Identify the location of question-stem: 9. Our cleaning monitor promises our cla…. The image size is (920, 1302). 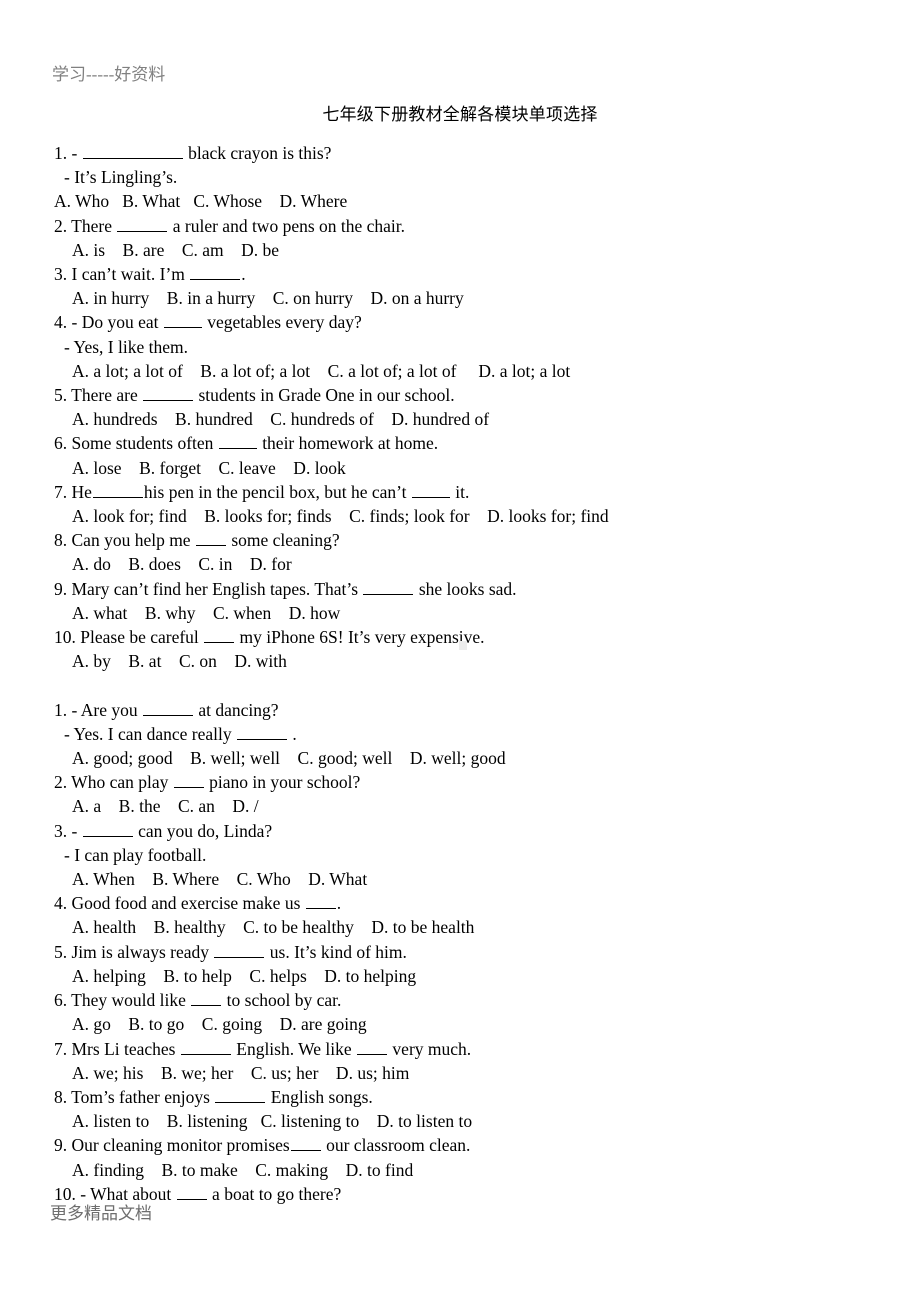
(262, 1145).